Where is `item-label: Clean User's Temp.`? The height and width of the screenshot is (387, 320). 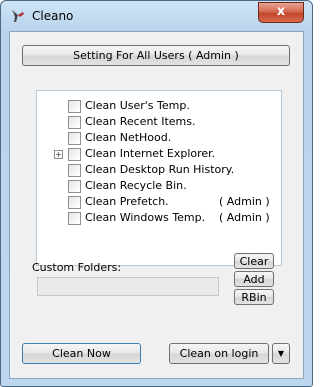
item-label: Clean User's Temp. is located at coordinates (137, 105).